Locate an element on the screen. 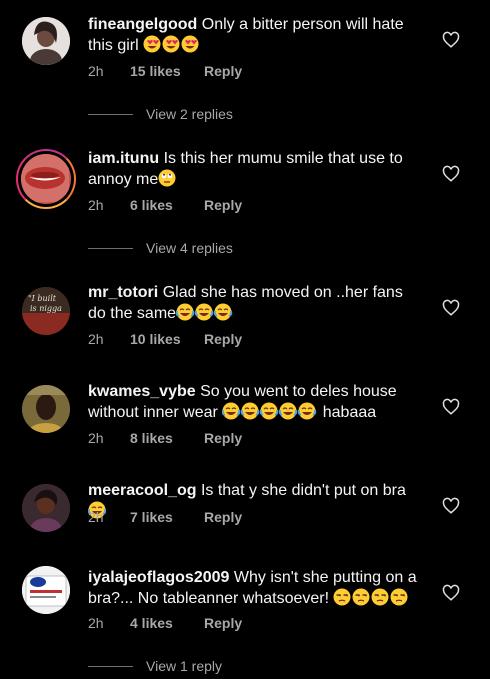 The width and height of the screenshot is (490, 679). view-replies: View 1 reply is located at coordinates (155, 666).